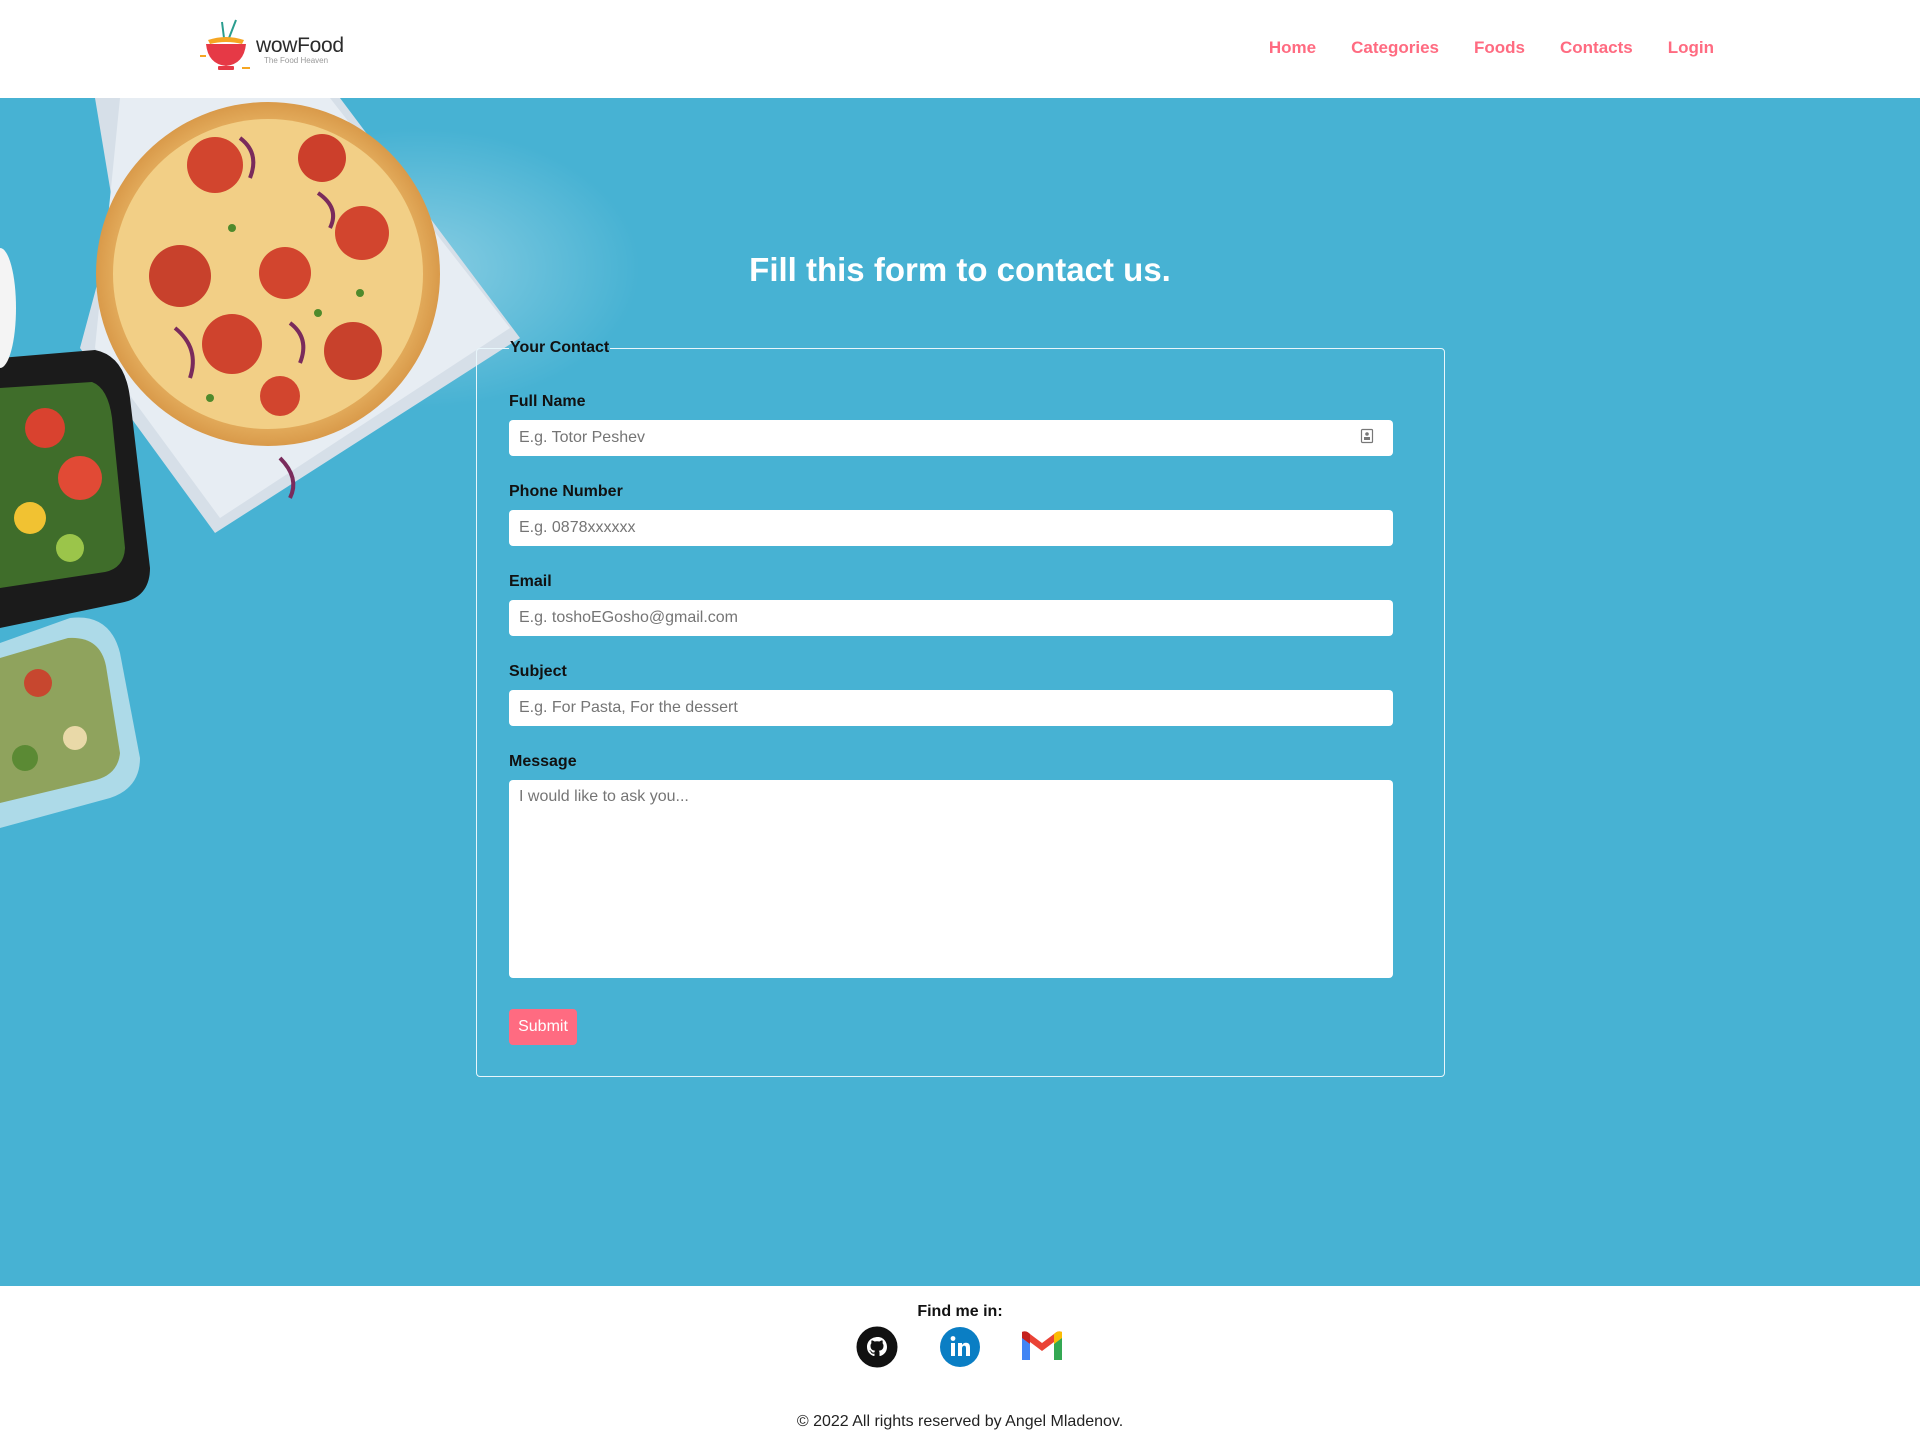  I want to click on page-title: Fill this form to contact us., so click(960, 269).